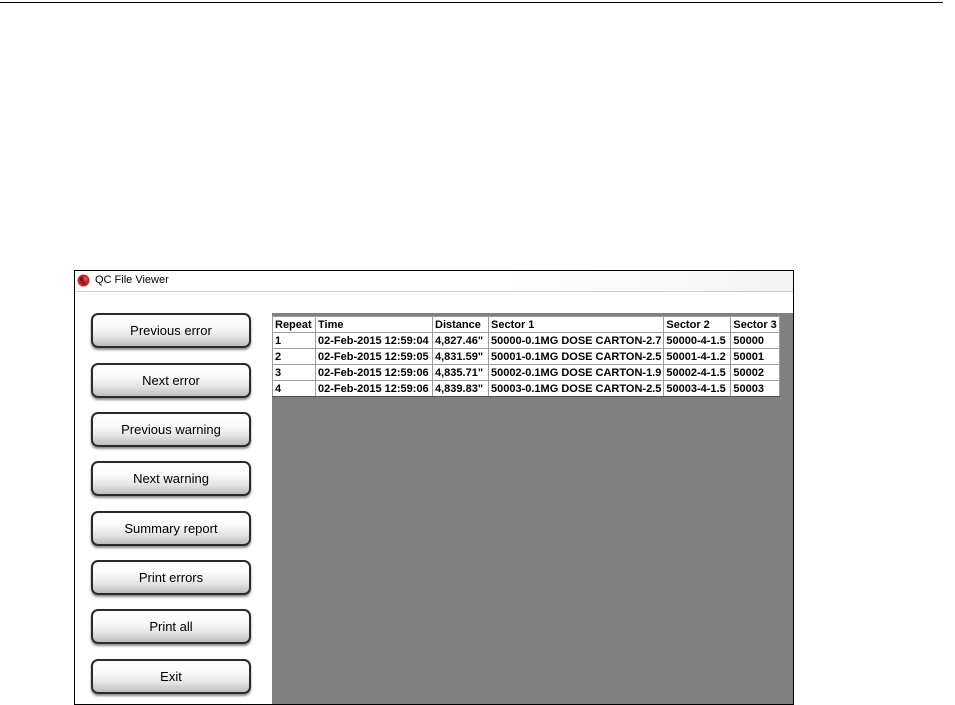  What do you see at coordinates (755, 372) in the screenshot?
I see `cell-sector-3: 50002` at bounding box center [755, 372].